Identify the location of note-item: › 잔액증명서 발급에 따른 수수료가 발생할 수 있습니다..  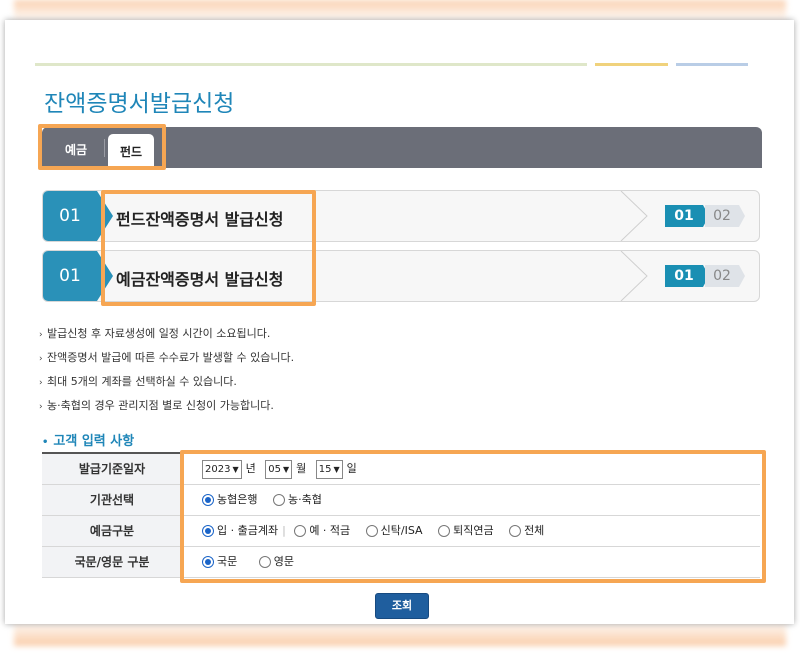
(166, 358).